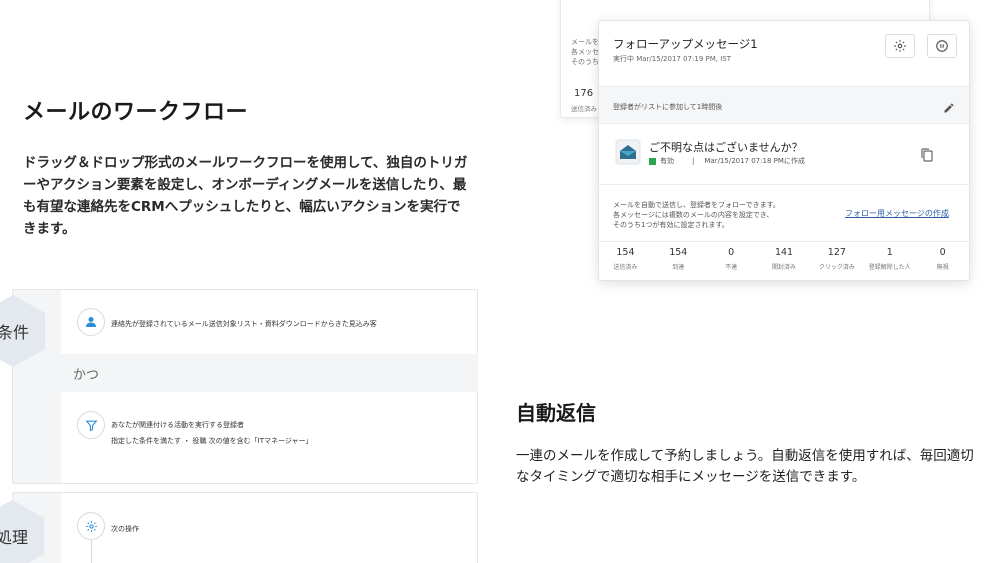 This screenshot has height=563, width=1000. What do you see at coordinates (125, 529) in the screenshot?
I see `process-action-text: 次の操作` at bounding box center [125, 529].